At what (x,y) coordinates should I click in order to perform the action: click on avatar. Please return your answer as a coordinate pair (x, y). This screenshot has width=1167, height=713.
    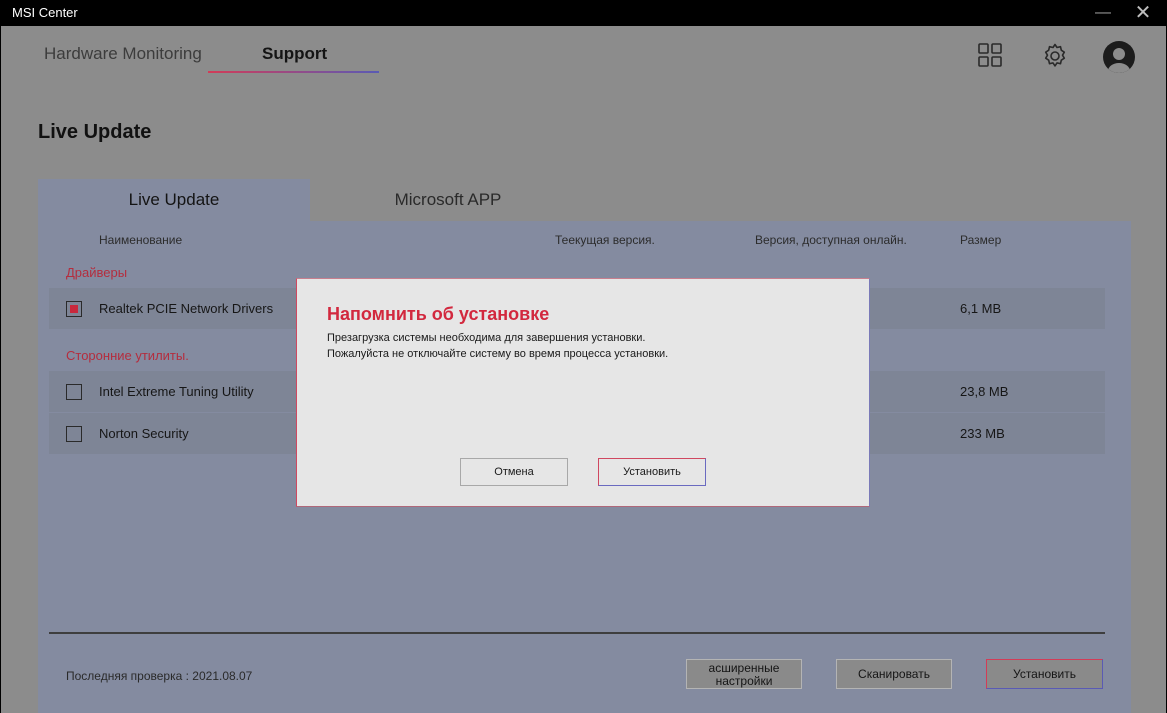
    Looking at the image, I should click on (1119, 57).